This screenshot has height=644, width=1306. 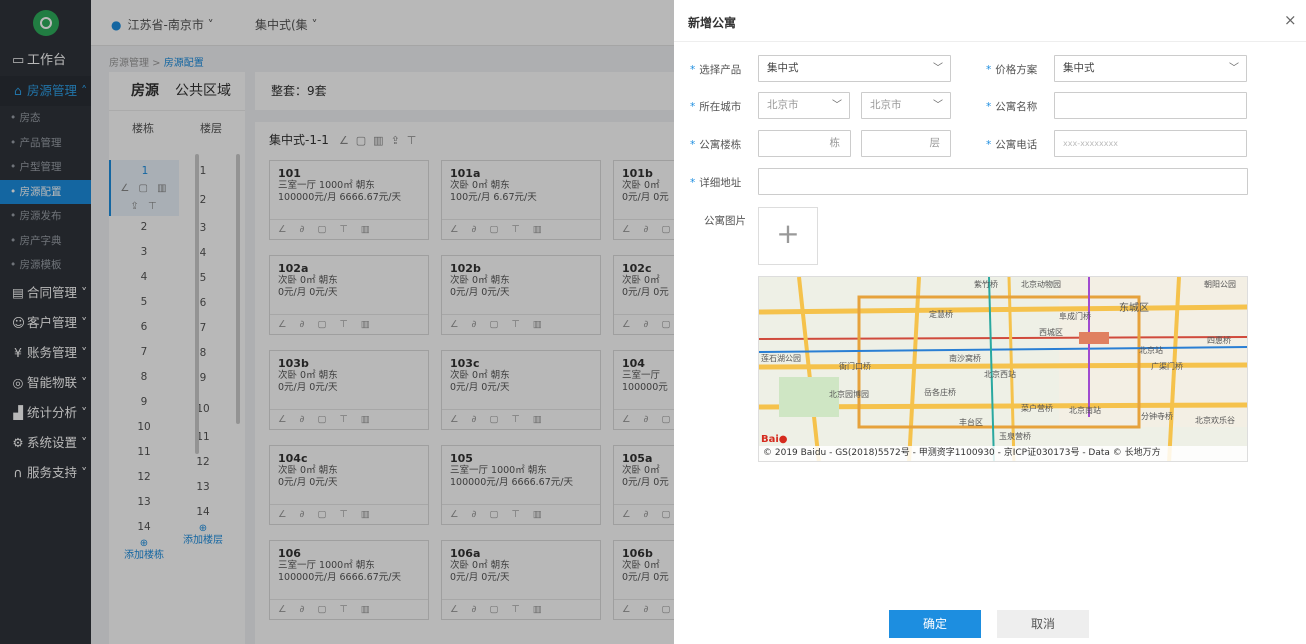 I want to click on label-price-plan: * 价格方案, so click(x=1012, y=70).